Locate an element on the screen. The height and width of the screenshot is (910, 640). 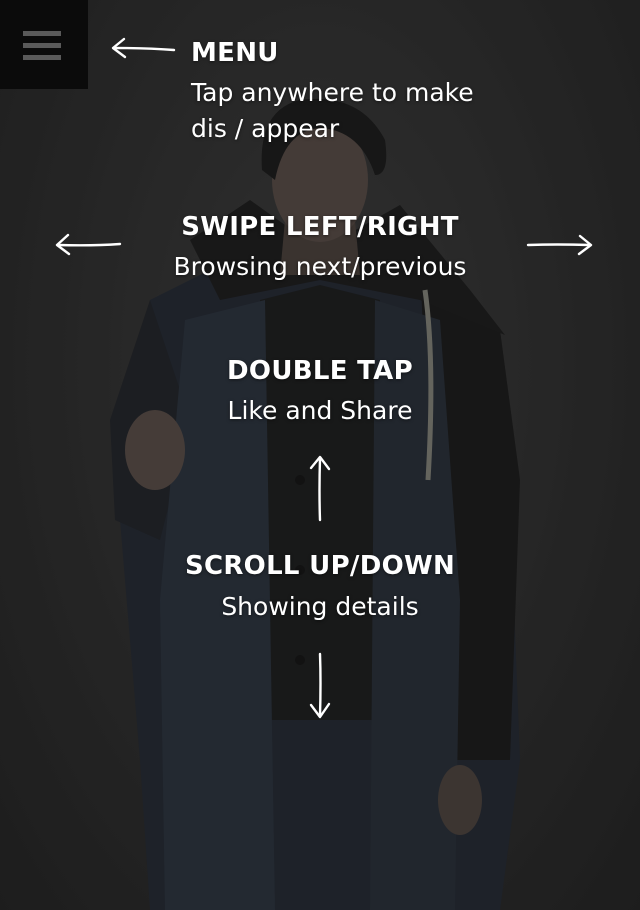
arrow-left-icon is located at coordinates (143, 48).